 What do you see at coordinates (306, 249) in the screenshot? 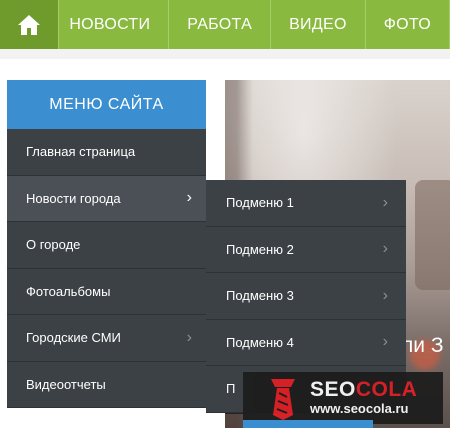
I see `submenu-item-2: Подменю 2 ›` at bounding box center [306, 249].